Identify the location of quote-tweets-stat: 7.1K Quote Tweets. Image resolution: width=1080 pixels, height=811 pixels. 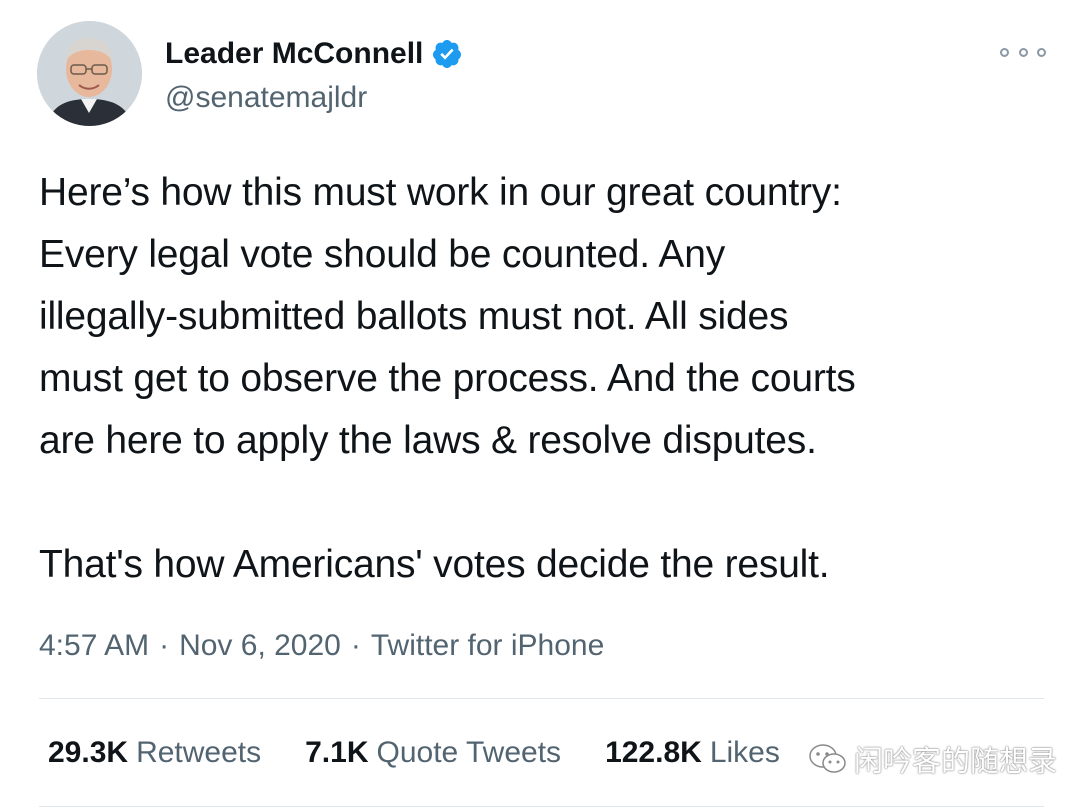
(433, 753).